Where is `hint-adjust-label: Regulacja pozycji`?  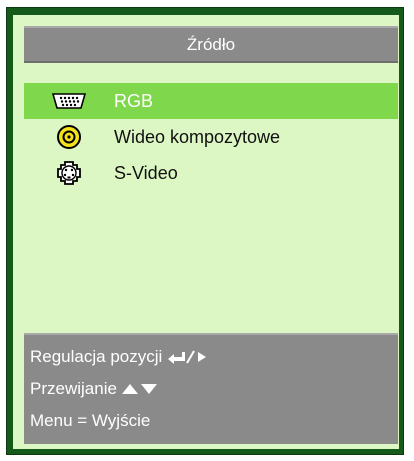 hint-adjust-label: Regulacja pozycji is located at coordinates (96, 356).